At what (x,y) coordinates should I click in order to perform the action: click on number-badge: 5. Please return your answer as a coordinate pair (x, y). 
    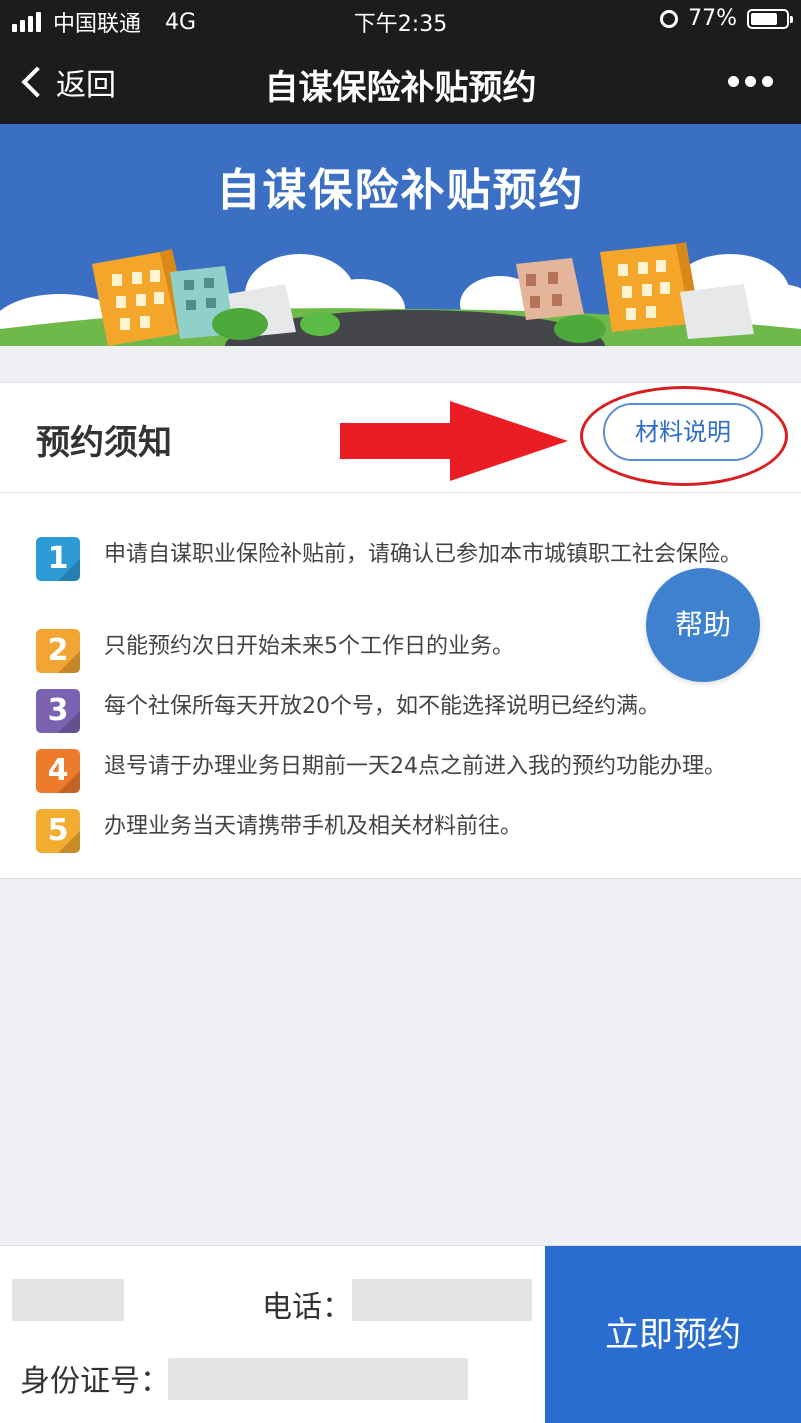
    Looking at the image, I should click on (58, 831).